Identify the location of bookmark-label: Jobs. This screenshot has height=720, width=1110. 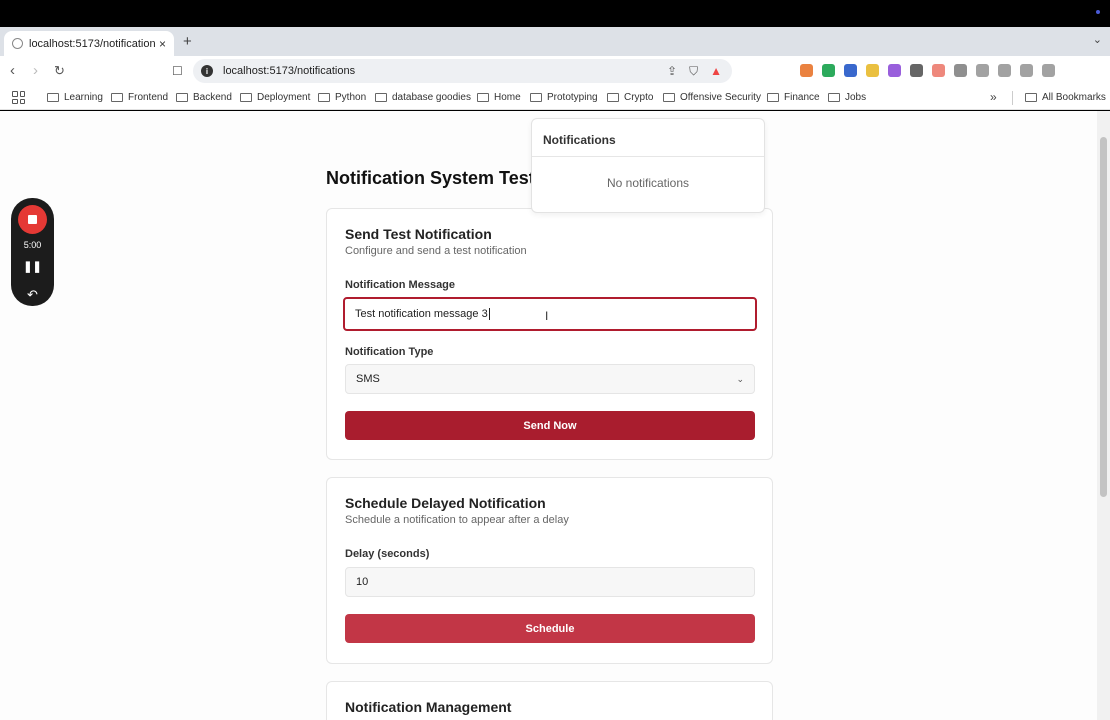
(856, 97).